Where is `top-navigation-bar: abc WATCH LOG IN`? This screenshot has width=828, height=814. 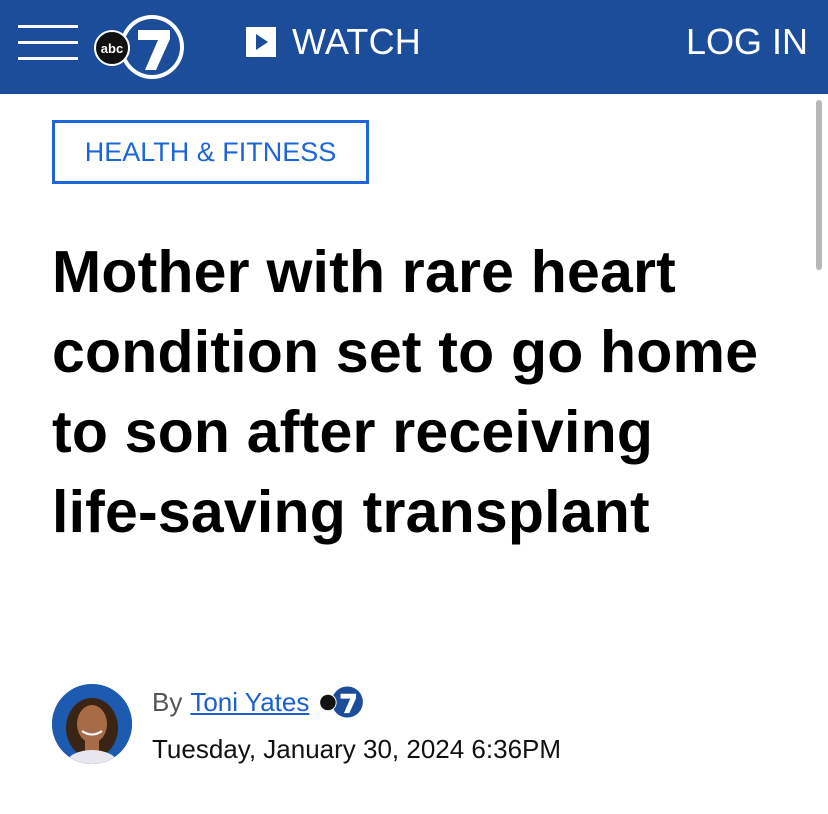 top-navigation-bar: abc WATCH LOG IN is located at coordinates (414, 47).